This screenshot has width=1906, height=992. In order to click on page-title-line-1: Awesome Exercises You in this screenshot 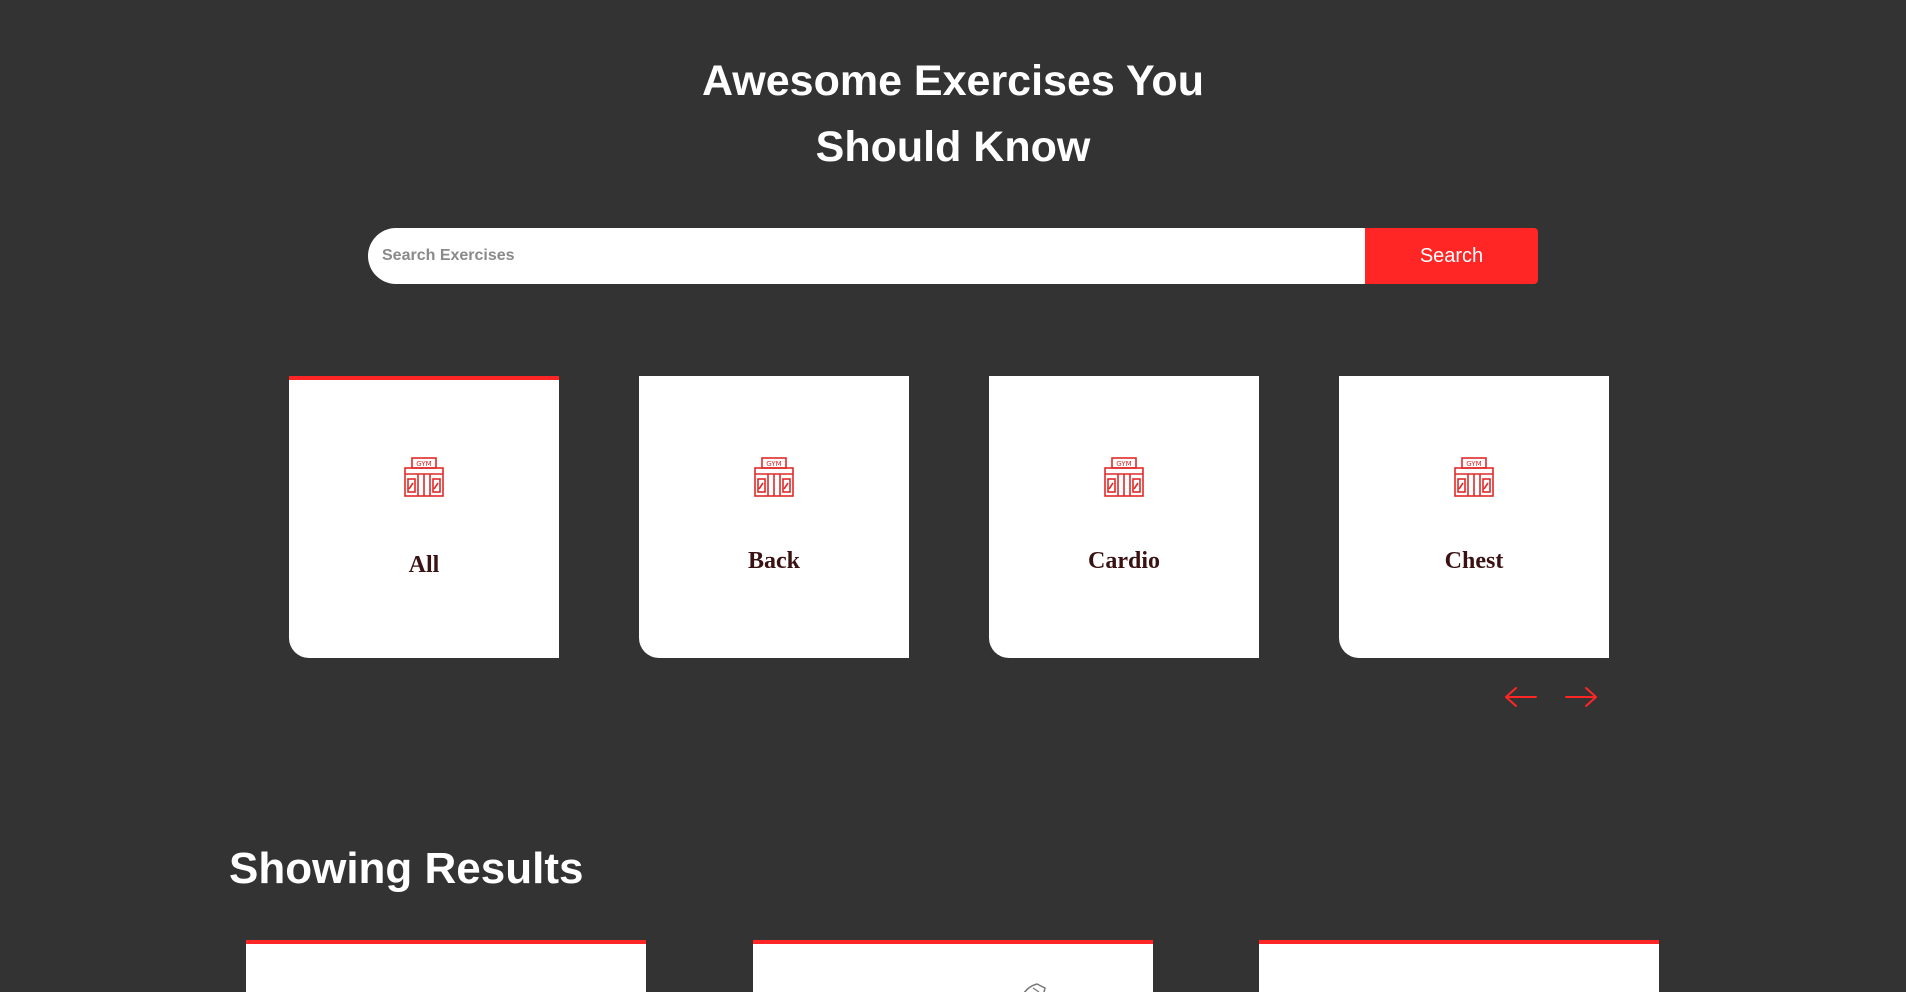, I will do `click(953, 81)`.